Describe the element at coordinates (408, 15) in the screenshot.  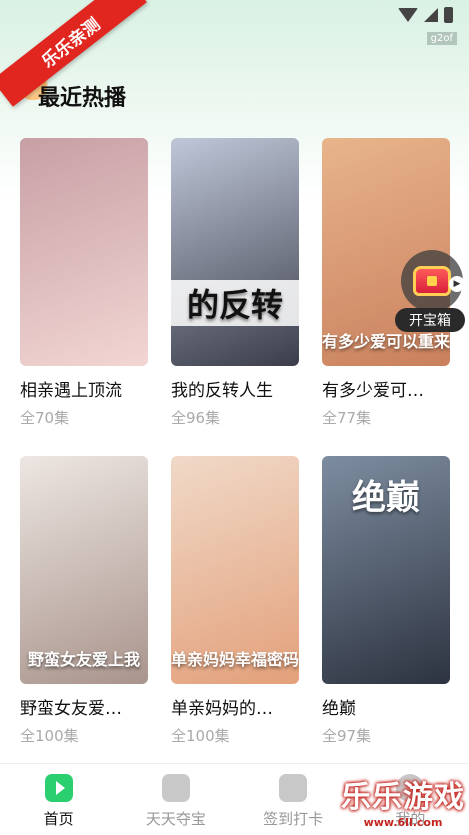
I see `wifi-icon` at that location.